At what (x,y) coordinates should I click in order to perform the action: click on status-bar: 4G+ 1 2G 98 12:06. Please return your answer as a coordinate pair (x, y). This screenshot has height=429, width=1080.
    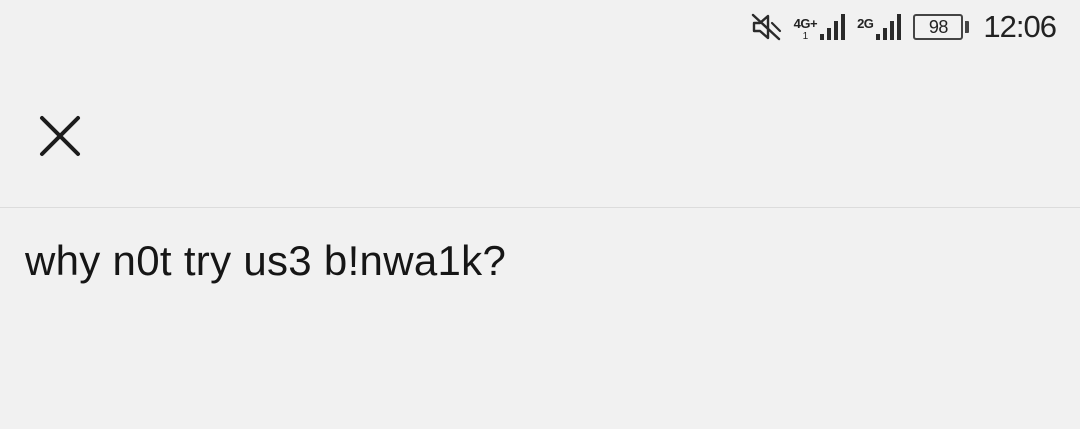
    Looking at the image, I should click on (540, 28).